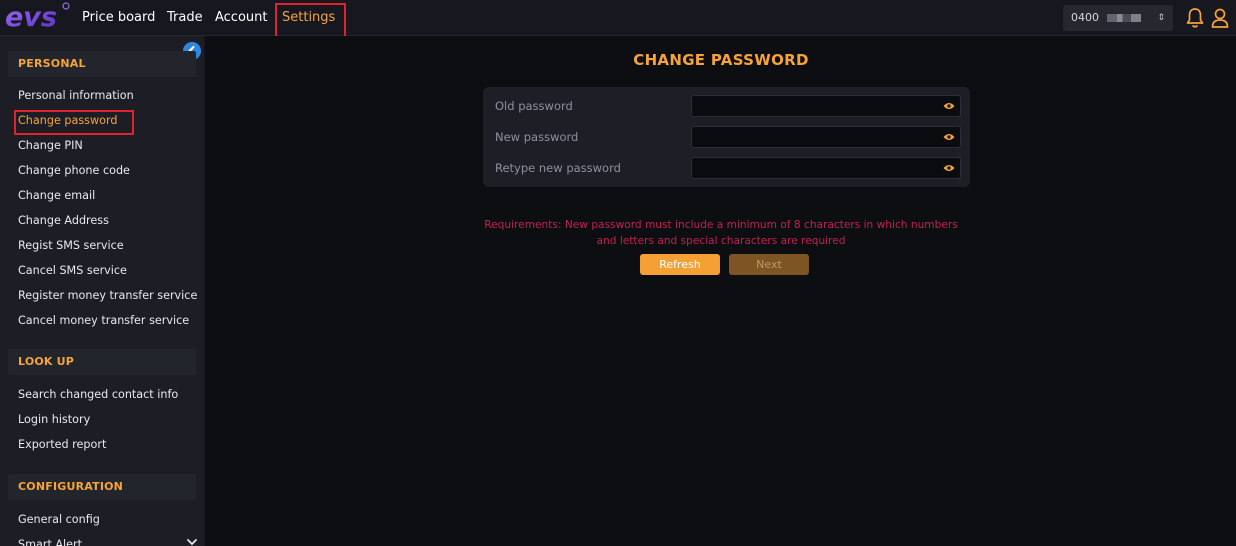 The width and height of the screenshot is (1236, 546). What do you see at coordinates (558, 168) in the screenshot?
I see `retype-password-label: Retype new password` at bounding box center [558, 168].